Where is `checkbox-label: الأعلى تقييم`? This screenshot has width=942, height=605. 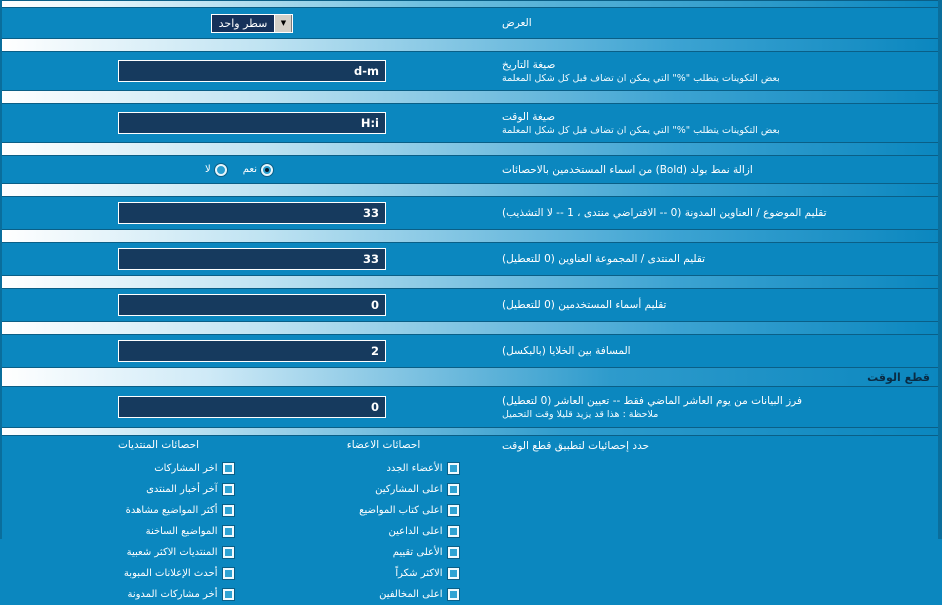 checkbox-label: الأعلى تقييم is located at coordinates (417, 552).